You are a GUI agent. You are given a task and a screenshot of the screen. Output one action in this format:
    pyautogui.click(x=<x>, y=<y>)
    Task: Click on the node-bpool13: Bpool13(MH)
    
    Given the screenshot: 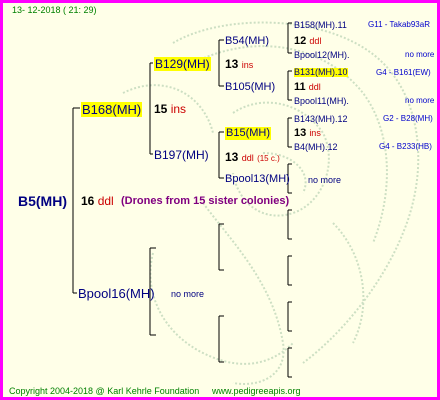 What is the action you would take?
    pyautogui.click(x=257, y=179)
    